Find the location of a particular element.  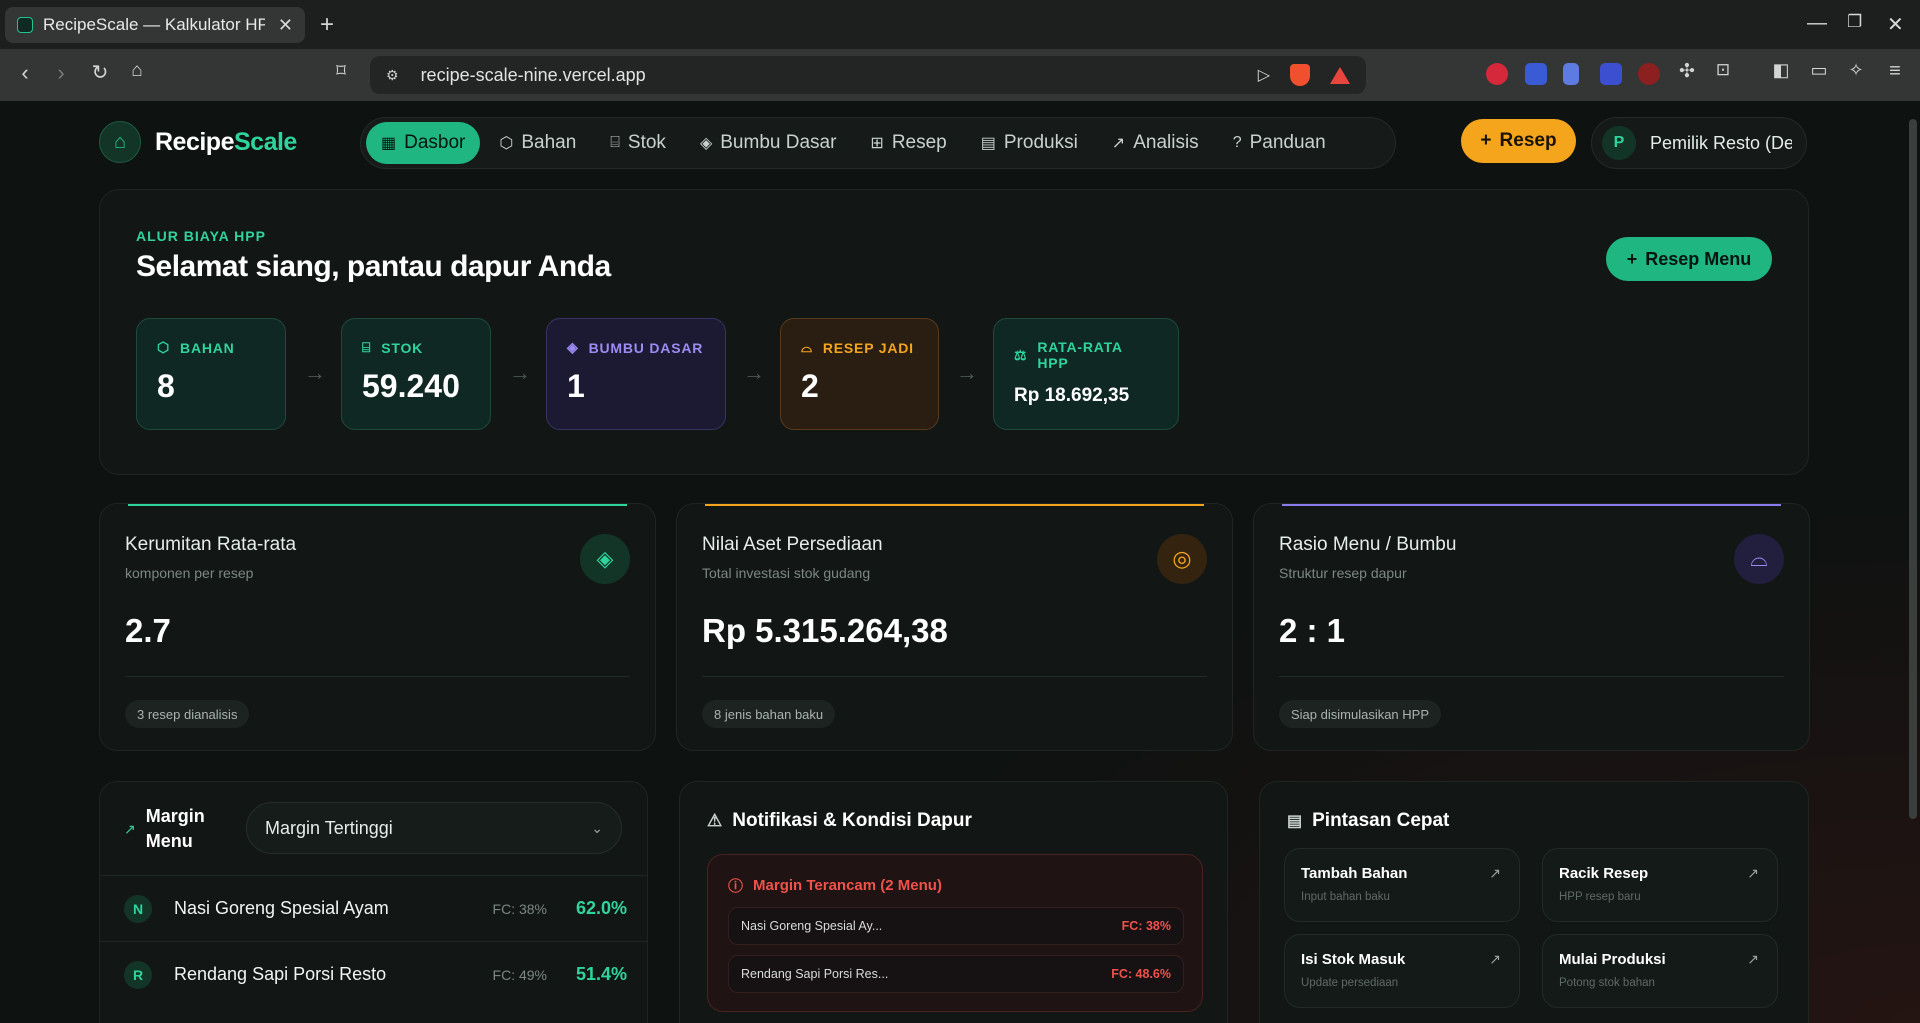

stat-value: 2.7 is located at coordinates (148, 630).